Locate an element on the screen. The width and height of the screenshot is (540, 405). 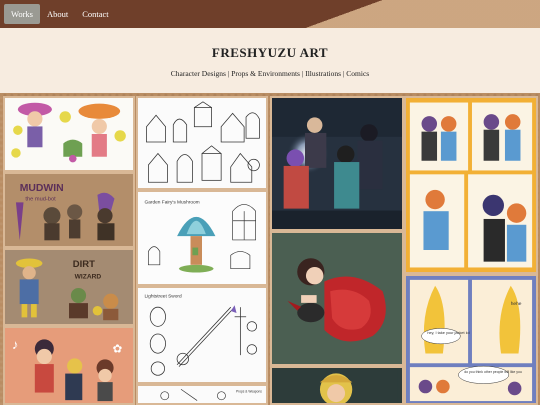
wizard-label: WIZARD is located at coordinates (88, 276).